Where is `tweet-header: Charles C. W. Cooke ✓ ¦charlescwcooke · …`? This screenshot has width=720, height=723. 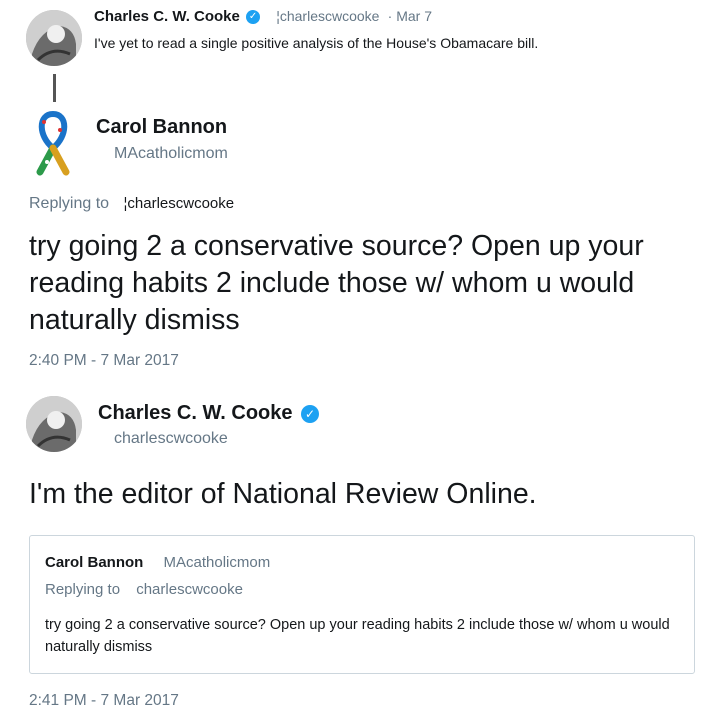
tweet-header: Charles C. W. Cooke ✓ ¦charlescwcooke · … is located at coordinates (263, 16).